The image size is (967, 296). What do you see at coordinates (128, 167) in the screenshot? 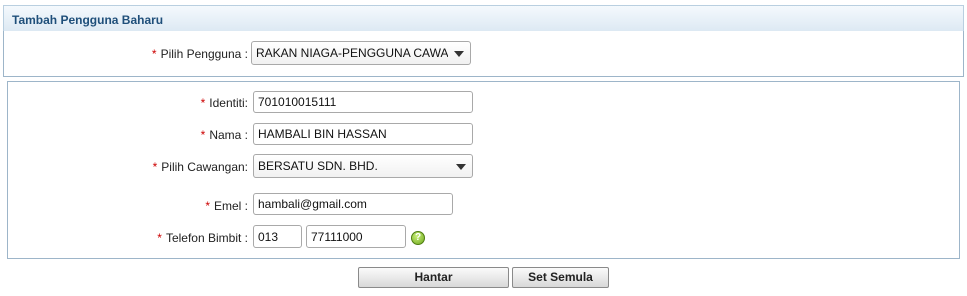
I see `pilih-cawangan-label-wrap: * Pilih Cawangan:` at bounding box center [128, 167].